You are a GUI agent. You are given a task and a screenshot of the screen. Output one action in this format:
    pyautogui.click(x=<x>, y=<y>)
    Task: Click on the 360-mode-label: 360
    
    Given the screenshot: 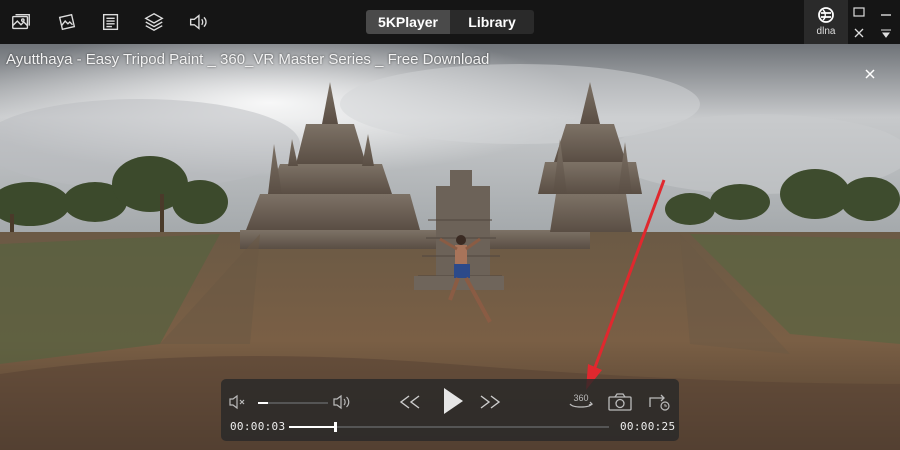 What is the action you would take?
    pyautogui.click(x=580, y=398)
    